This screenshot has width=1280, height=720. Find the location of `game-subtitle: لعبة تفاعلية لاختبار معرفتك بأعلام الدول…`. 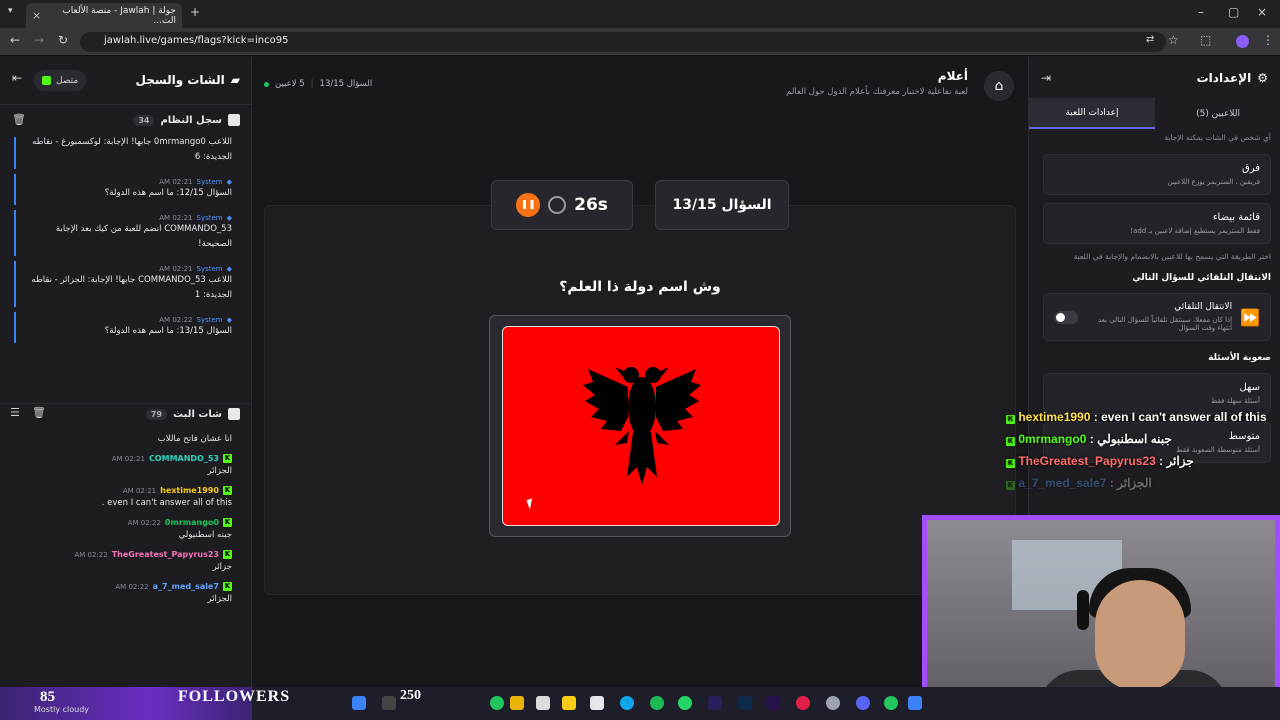

game-subtitle: لعبة تفاعلية لاختبار معرفتك بأعلام الدول… is located at coordinates (877, 92).